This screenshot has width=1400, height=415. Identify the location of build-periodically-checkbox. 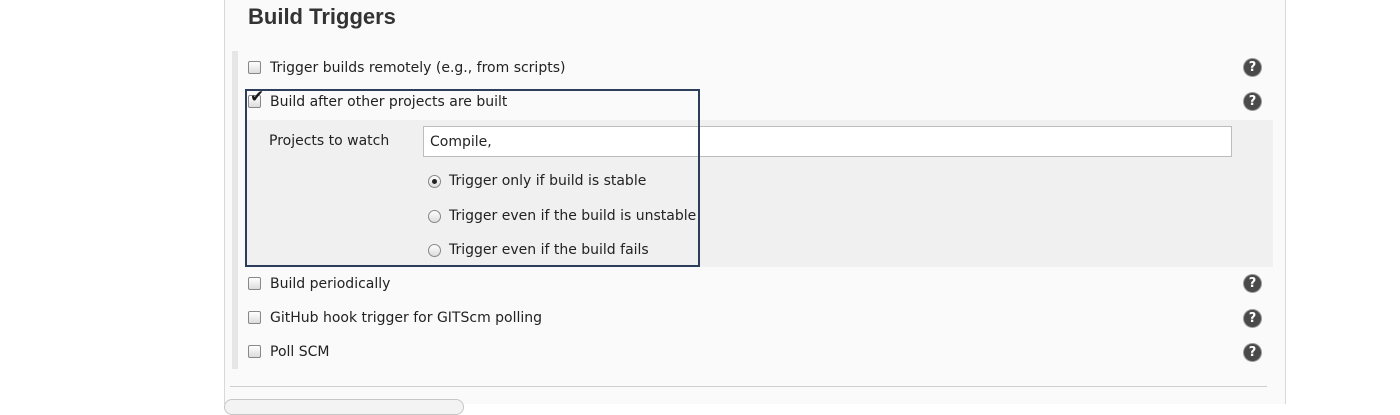
(254, 283).